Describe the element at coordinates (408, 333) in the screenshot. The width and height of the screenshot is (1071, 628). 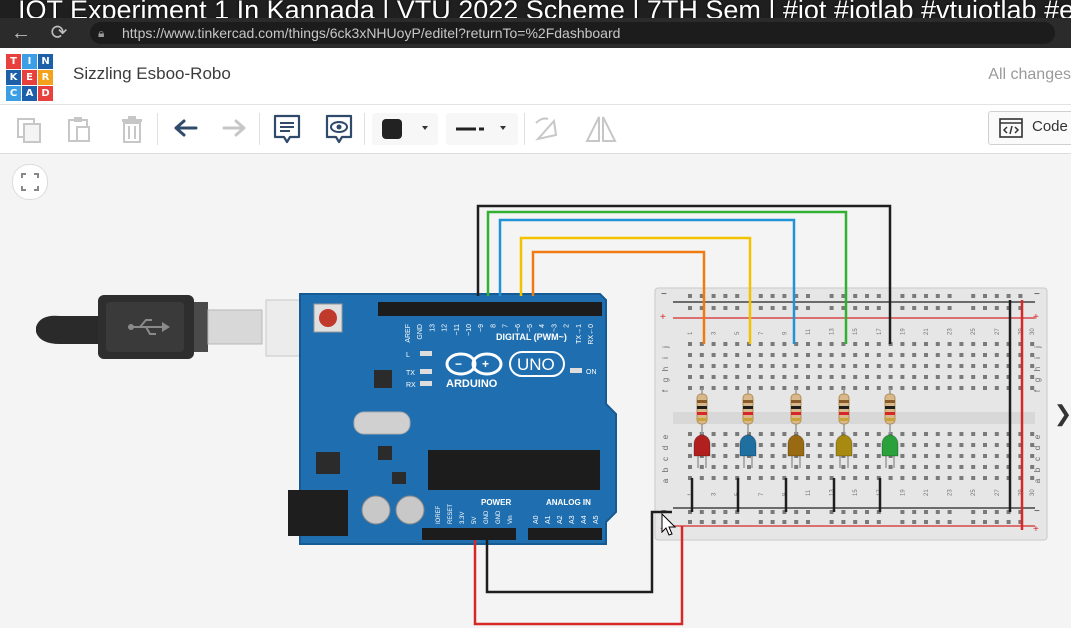
I see `digital-pin-label: AREF` at that location.